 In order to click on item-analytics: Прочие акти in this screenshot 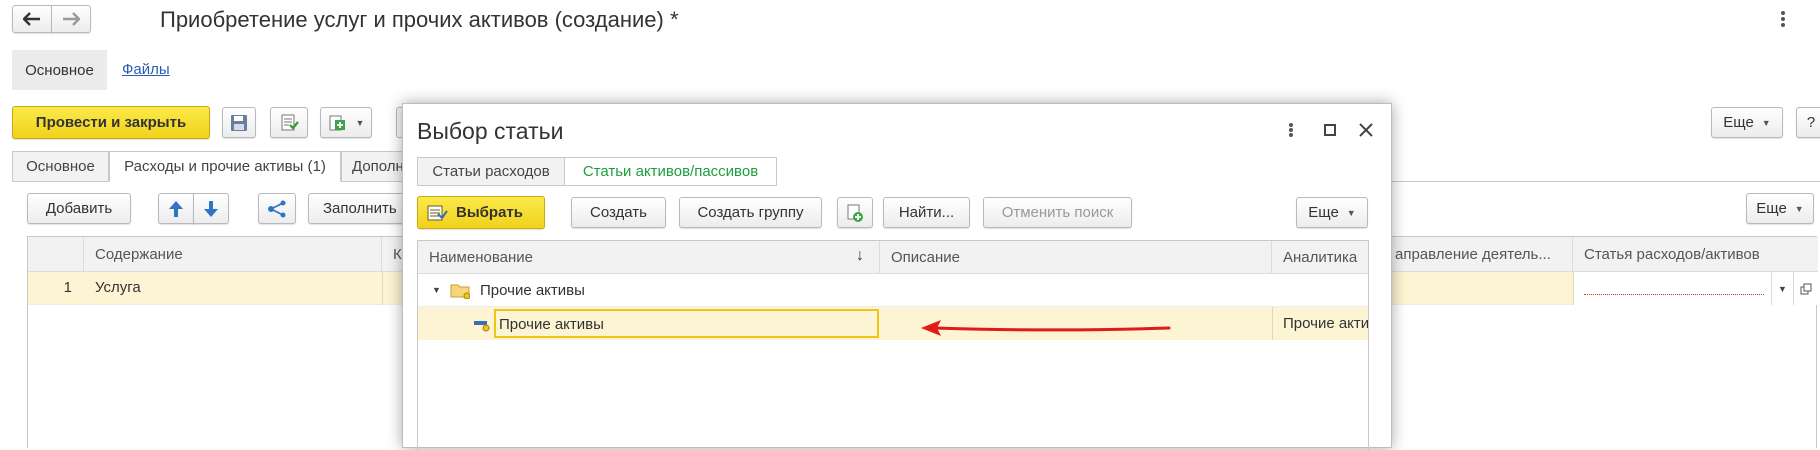, I will do `click(1326, 323)`.